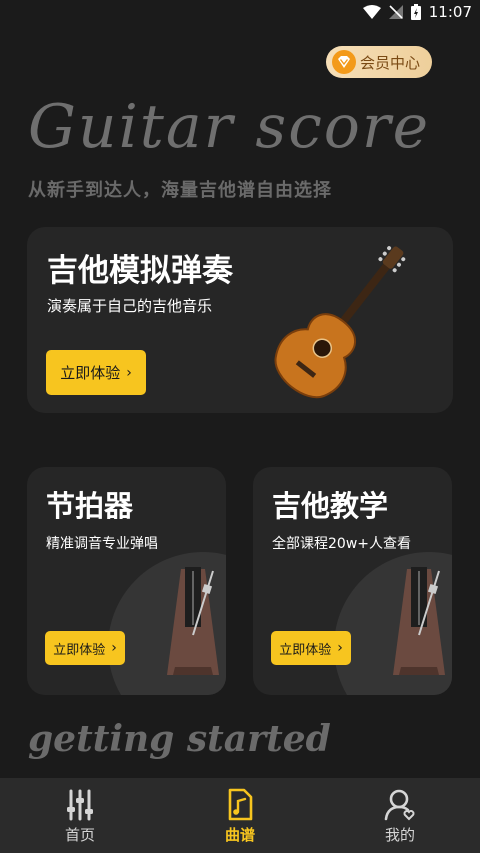  What do you see at coordinates (102, 544) in the screenshot?
I see `metronome-desc: 精准调音专业弹唱` at bounding box center [102, 544].